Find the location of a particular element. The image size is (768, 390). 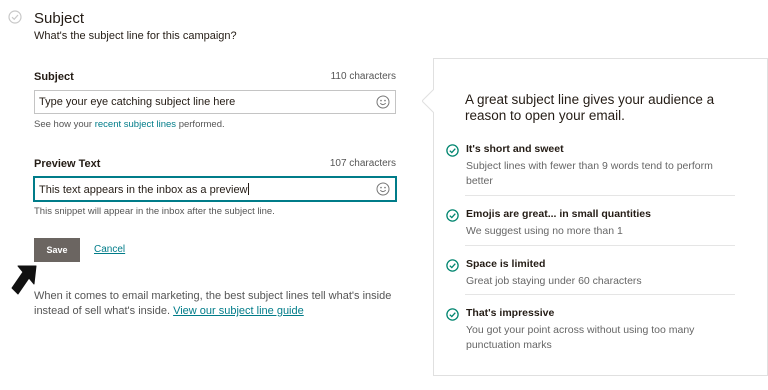

subject-help-prefix: See how your is located at coordinates (63, 124).